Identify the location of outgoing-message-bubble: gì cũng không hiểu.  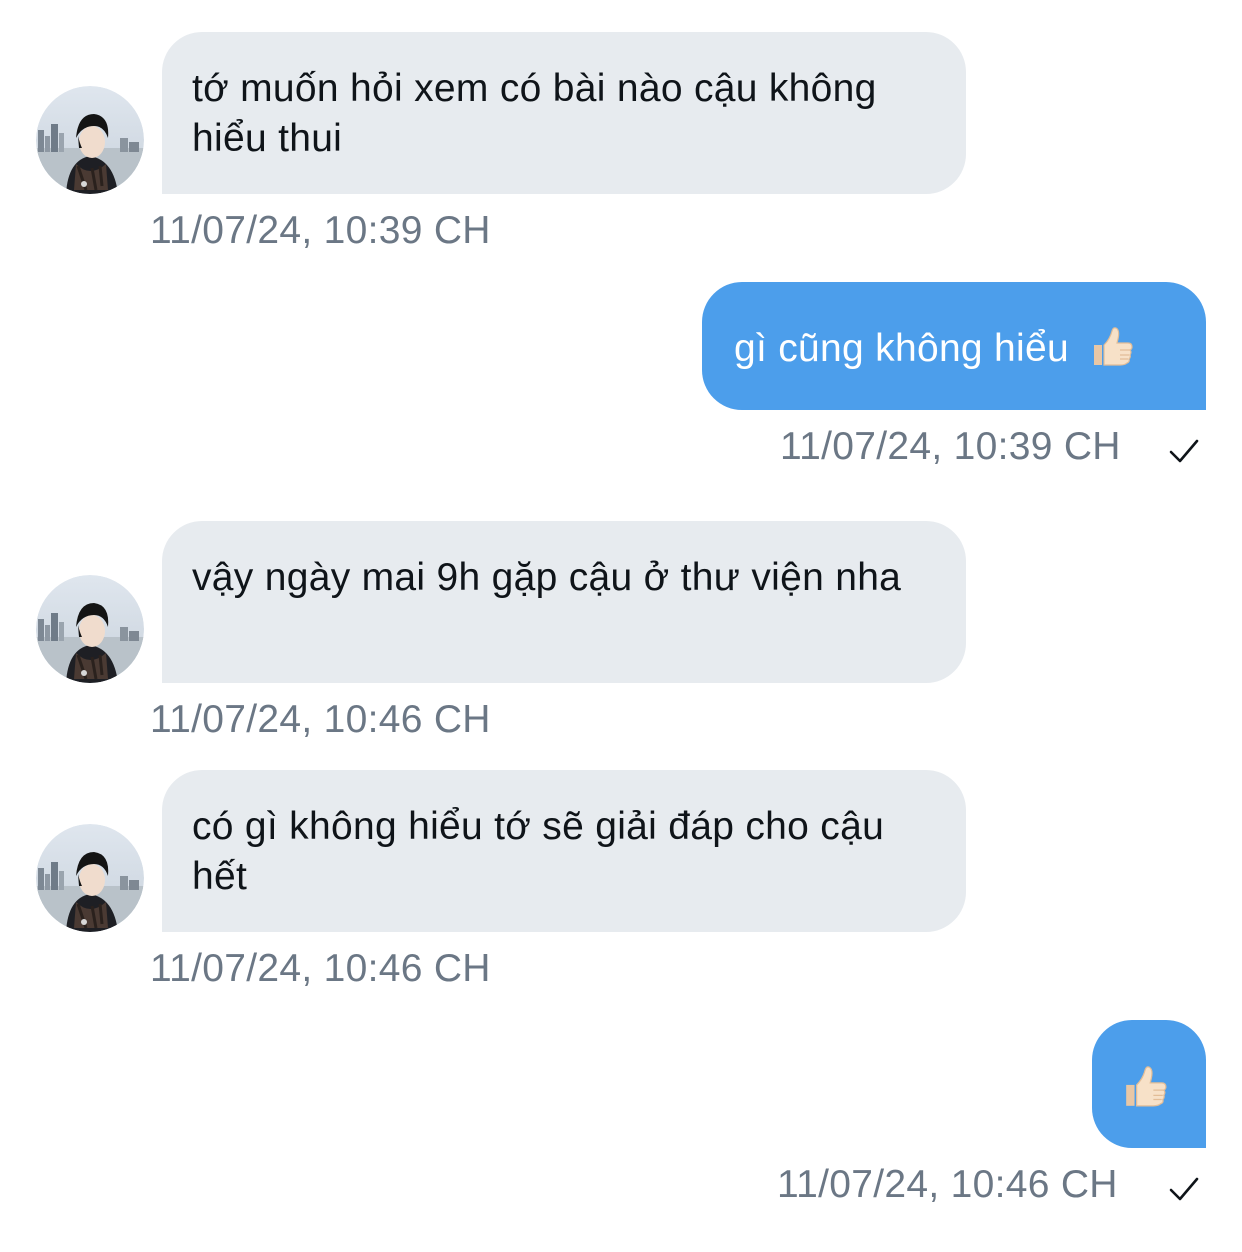
(954, 346).